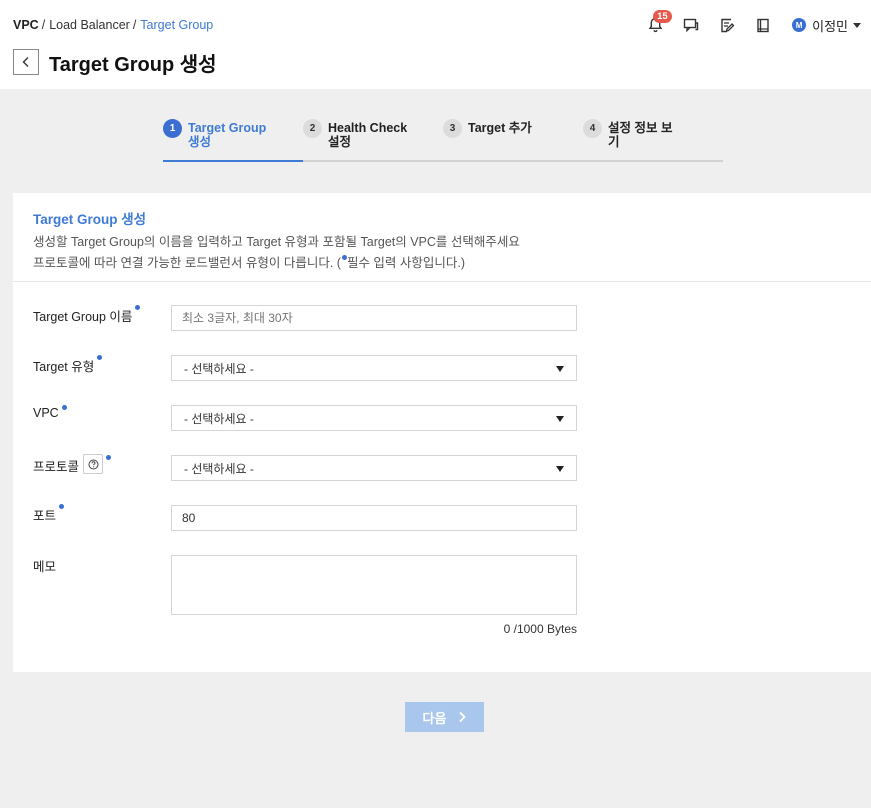  I want to click on next-button: 다음, so click(444, 717).